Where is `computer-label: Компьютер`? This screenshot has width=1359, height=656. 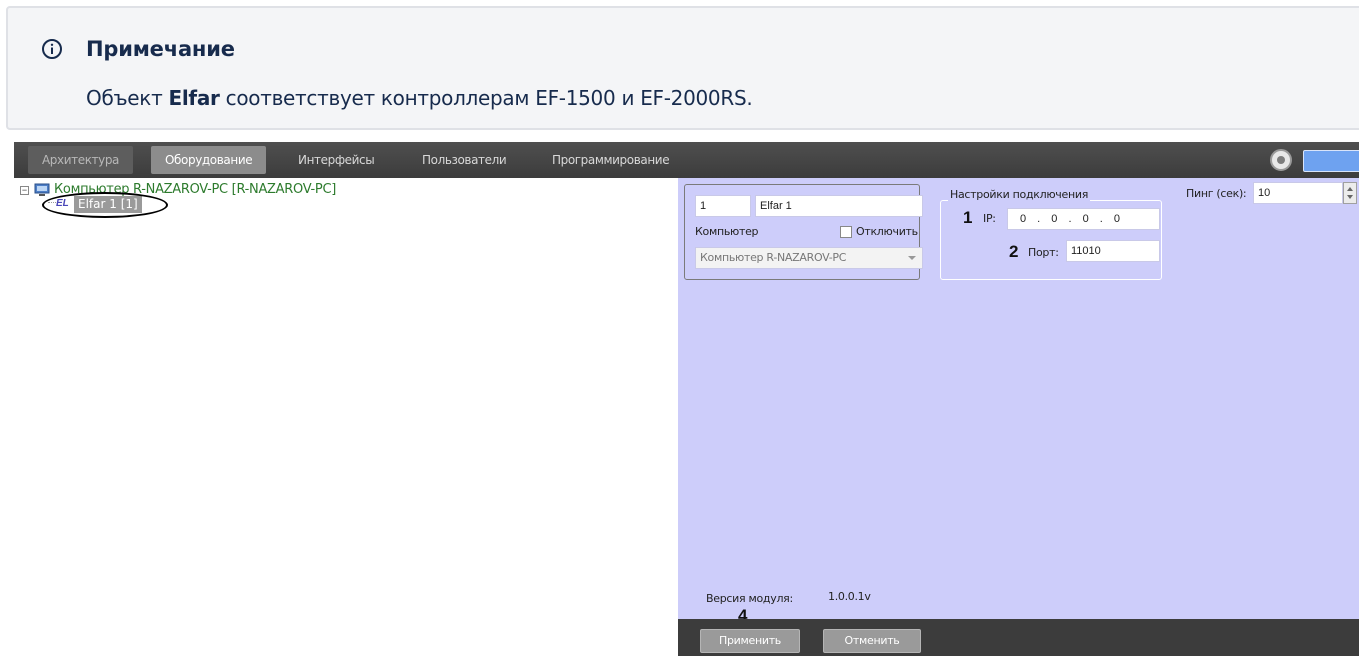 computer-label: Компьютер is located at coordinates (727, 231).